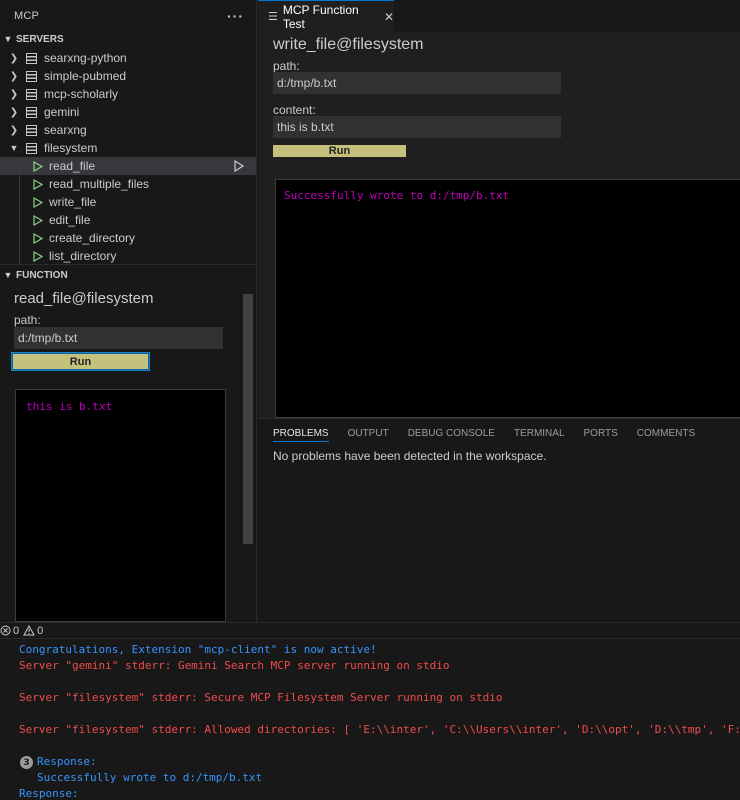 This screenshot has height=800, width=740. What do you see at coordinates (69, 406) in the screenshot?
I see `output-text: this is b.txt` at bounding box center [69, 406].